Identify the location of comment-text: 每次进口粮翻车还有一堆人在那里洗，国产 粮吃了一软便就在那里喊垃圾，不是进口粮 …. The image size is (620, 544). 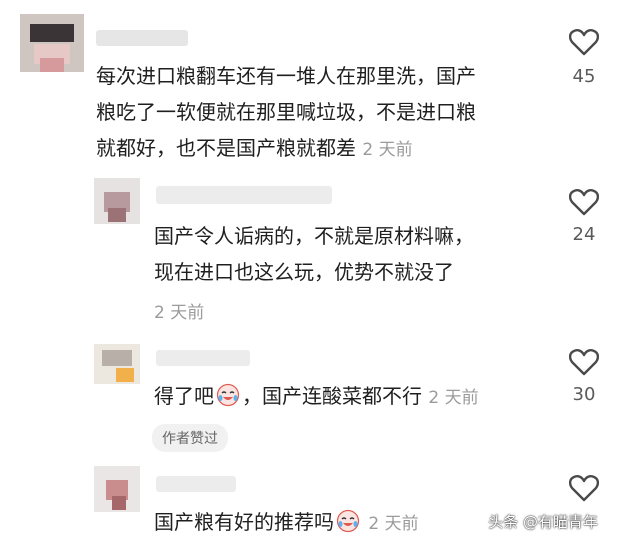
(286, 112).